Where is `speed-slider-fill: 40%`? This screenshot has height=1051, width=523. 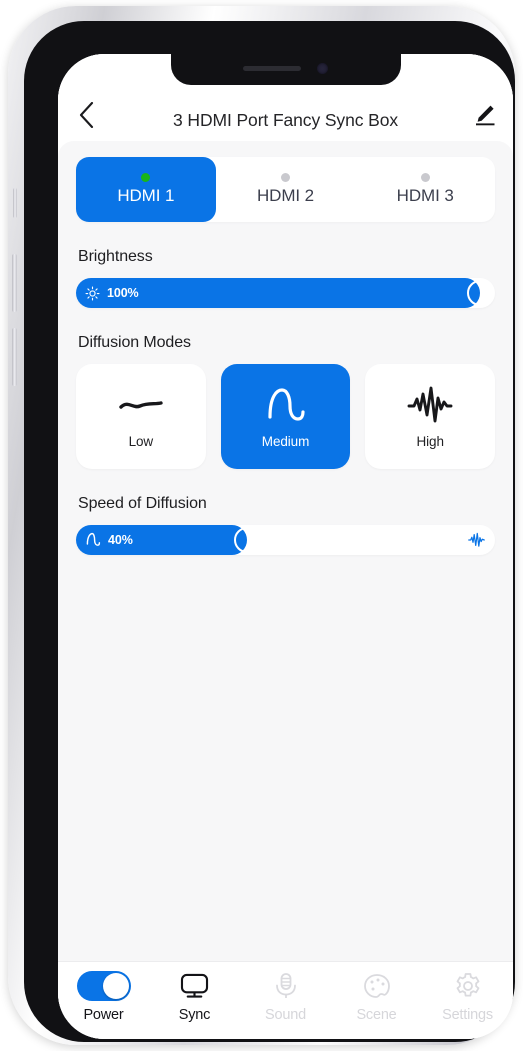
speed-slider-fill: 40% is located at coordinates (161, 540).